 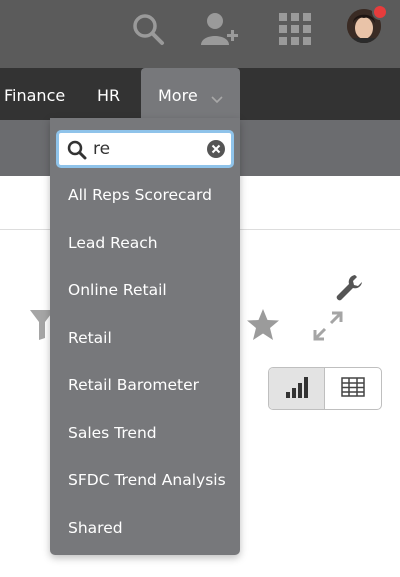 I want to click on bar-chart-icon, so click(x=297, y=389).